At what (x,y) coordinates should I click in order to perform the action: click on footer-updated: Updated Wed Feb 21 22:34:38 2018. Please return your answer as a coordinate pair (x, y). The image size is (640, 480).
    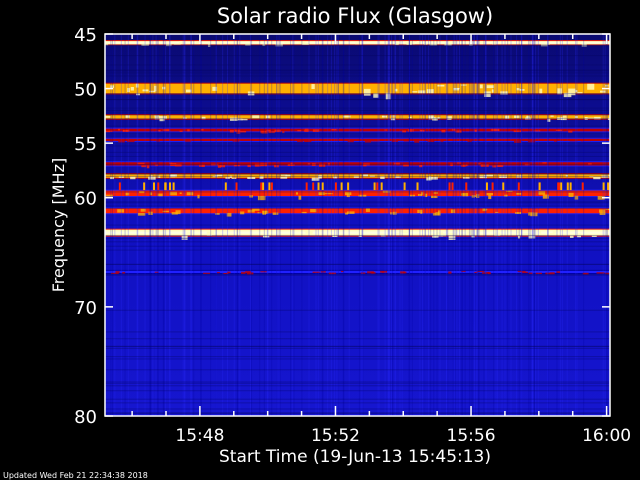
    Looking at the image, I should click on (75, 475).